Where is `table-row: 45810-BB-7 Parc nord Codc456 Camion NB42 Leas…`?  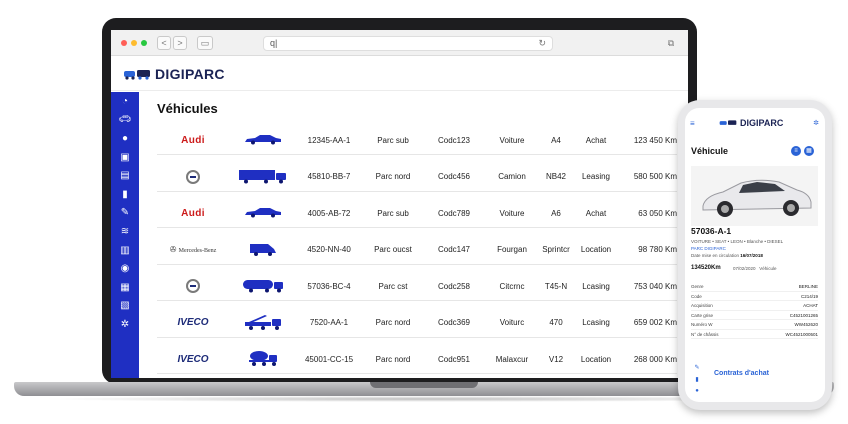
table-row: 45810-BB-7 Parc nord Codc456 Camion NB42 Leas… is located at coordinates (417, 177).